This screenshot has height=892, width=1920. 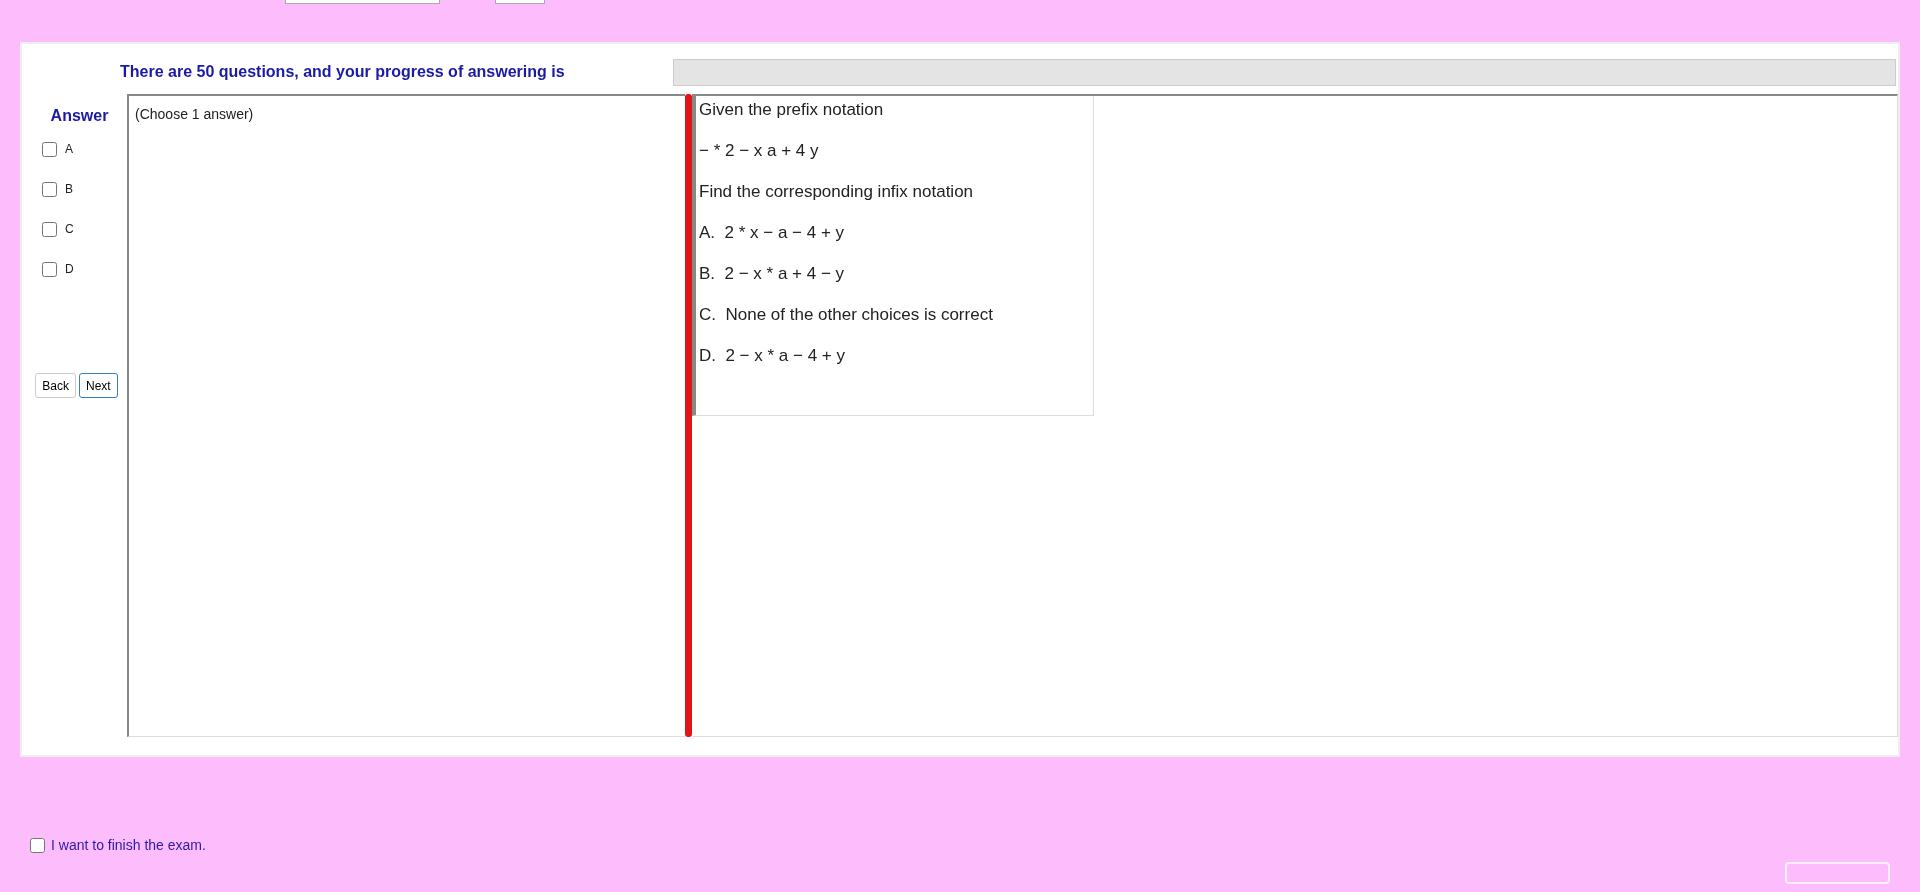 What do you see at coordinates (772, 356) in the screenshot?
I see `question-text: D. 2 − x * a − 4 + y` at bounding box center [772, 356].